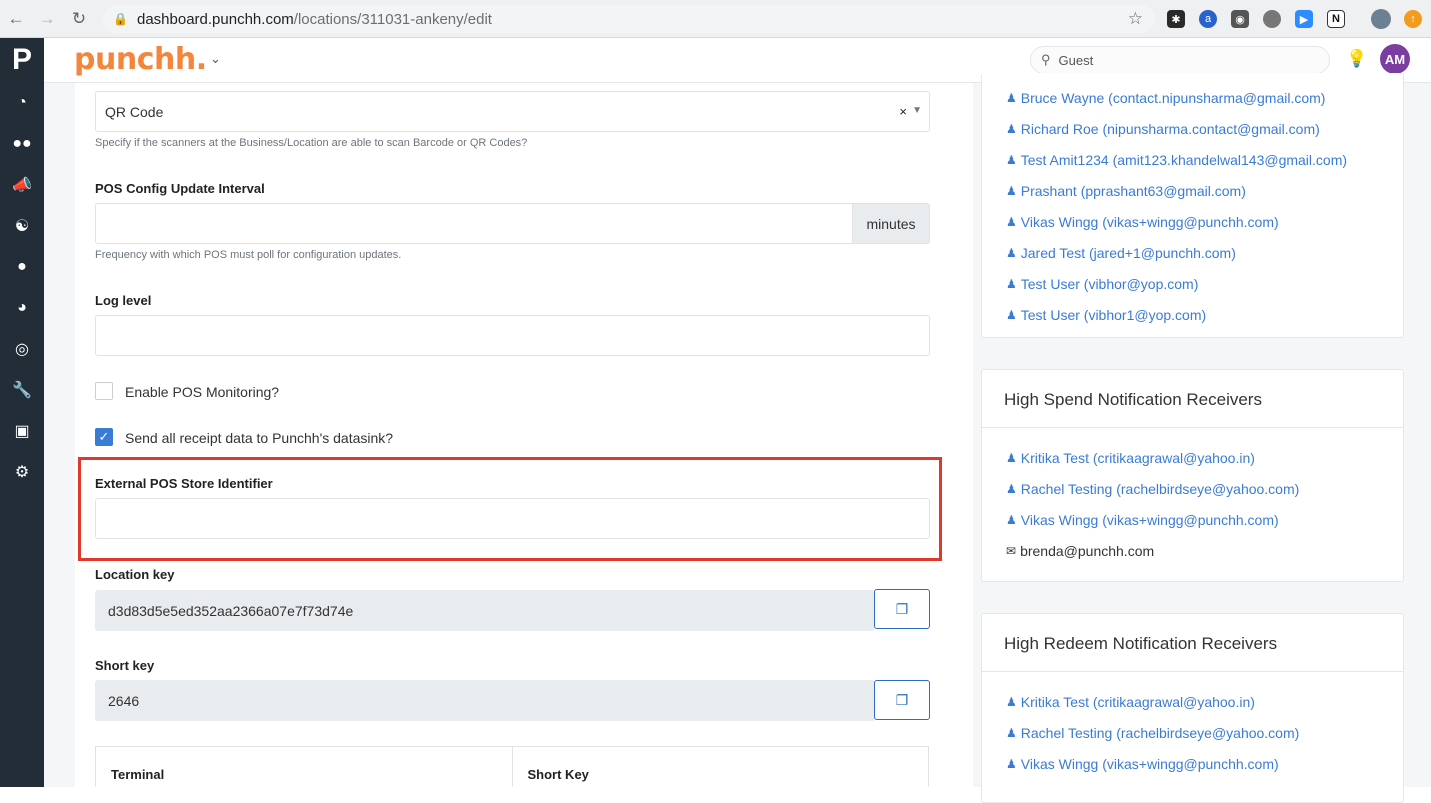 The width and height of the screenshot is (1431, 803). What do you see at coordinates (1356, 59) in the screenshot?
I see `lightbulb-icon: 💡` at bounding box center [1356, 59].